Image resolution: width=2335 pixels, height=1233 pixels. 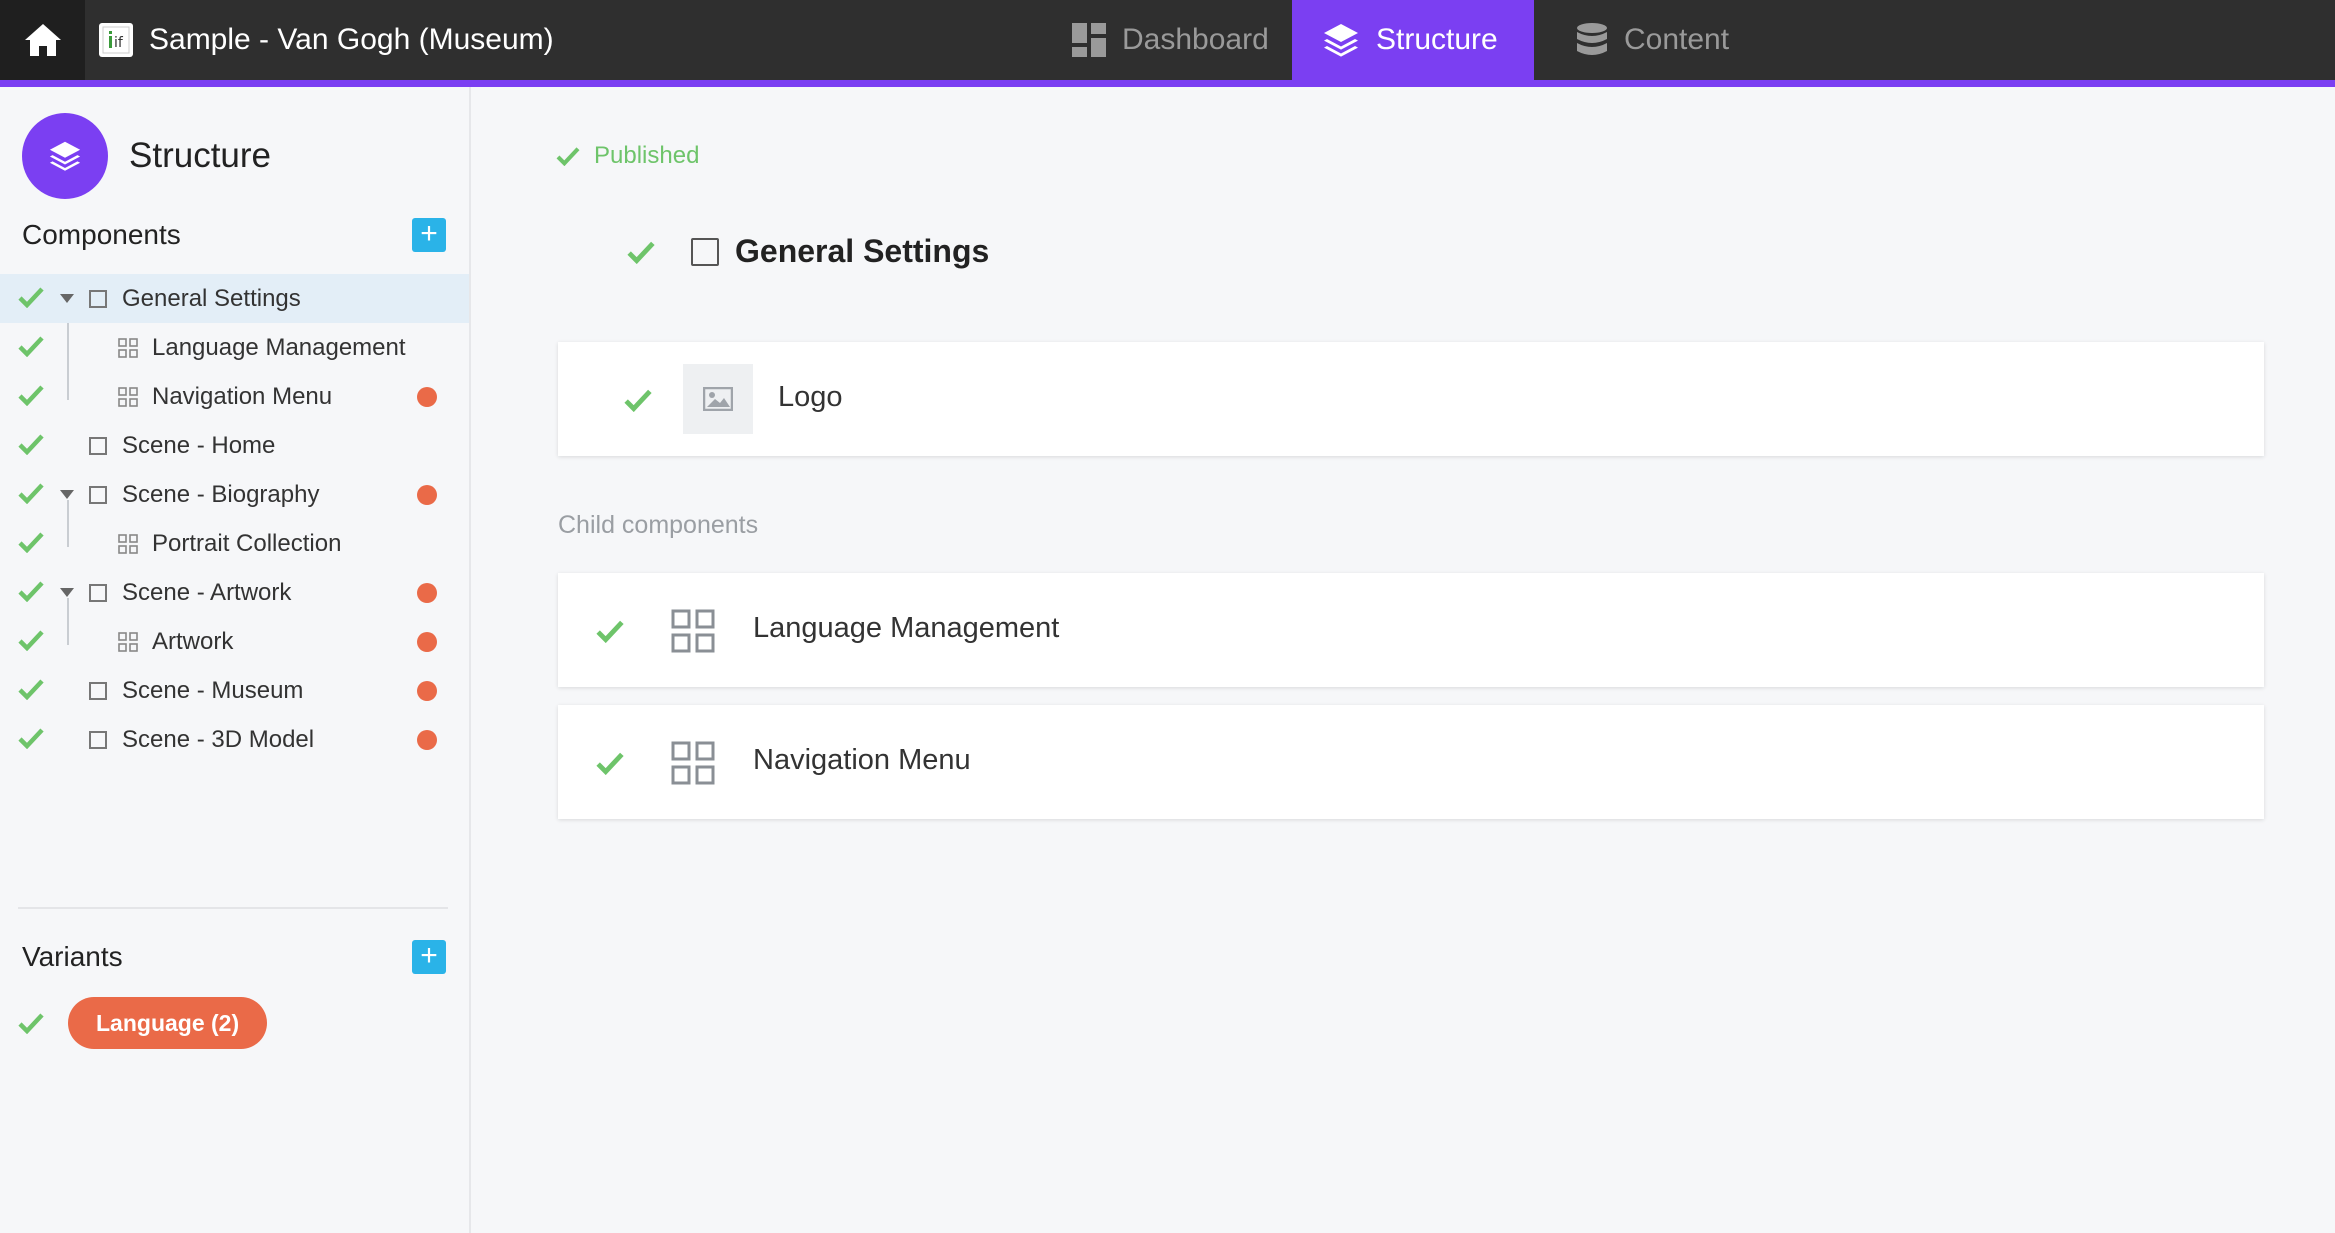 What do you see at coordinates (101, 234) in the screenshot?
I see `components-heading: Components` at bounding box center [101, 234].